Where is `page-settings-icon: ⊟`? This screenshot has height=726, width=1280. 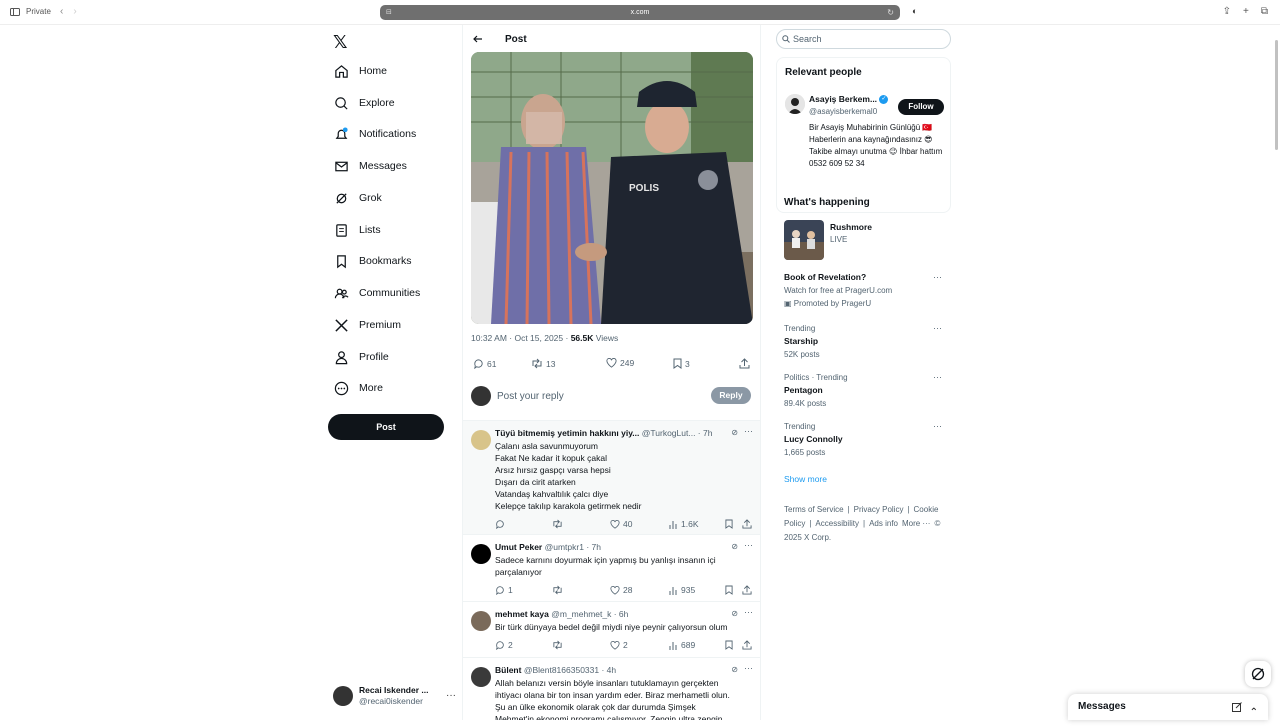
page-settings-icon: ⊟ is located at coordinates (389, 12).